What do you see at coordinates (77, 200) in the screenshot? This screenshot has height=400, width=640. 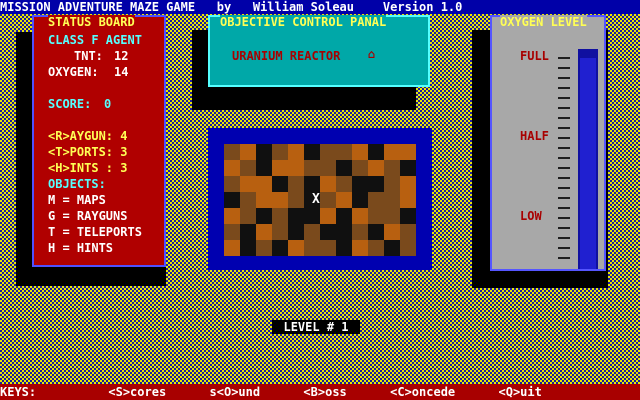 I see `object-legend-item: M = MAPS` at bounding box center [77, 200].